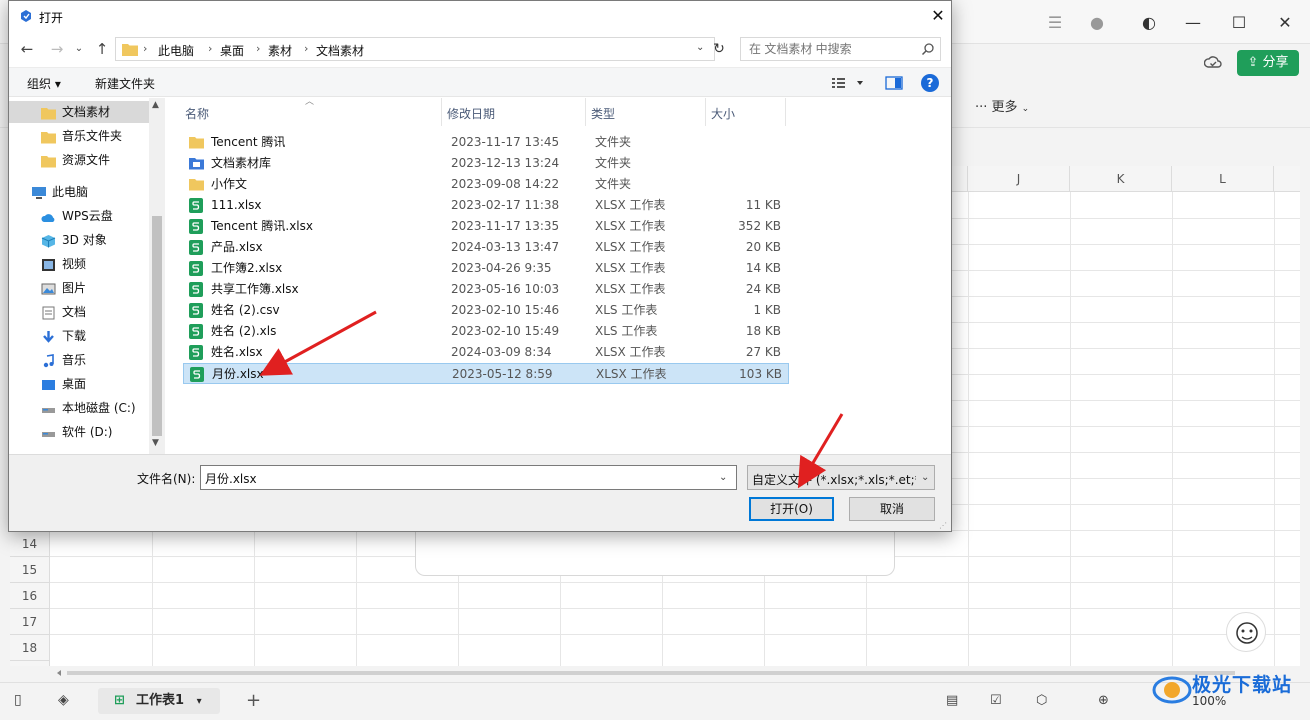 This screenshot has height=720, width=1310. Describe the element at coordinates (63, 700) in the screenshot. I see `layers-icon: ◈` at that location.